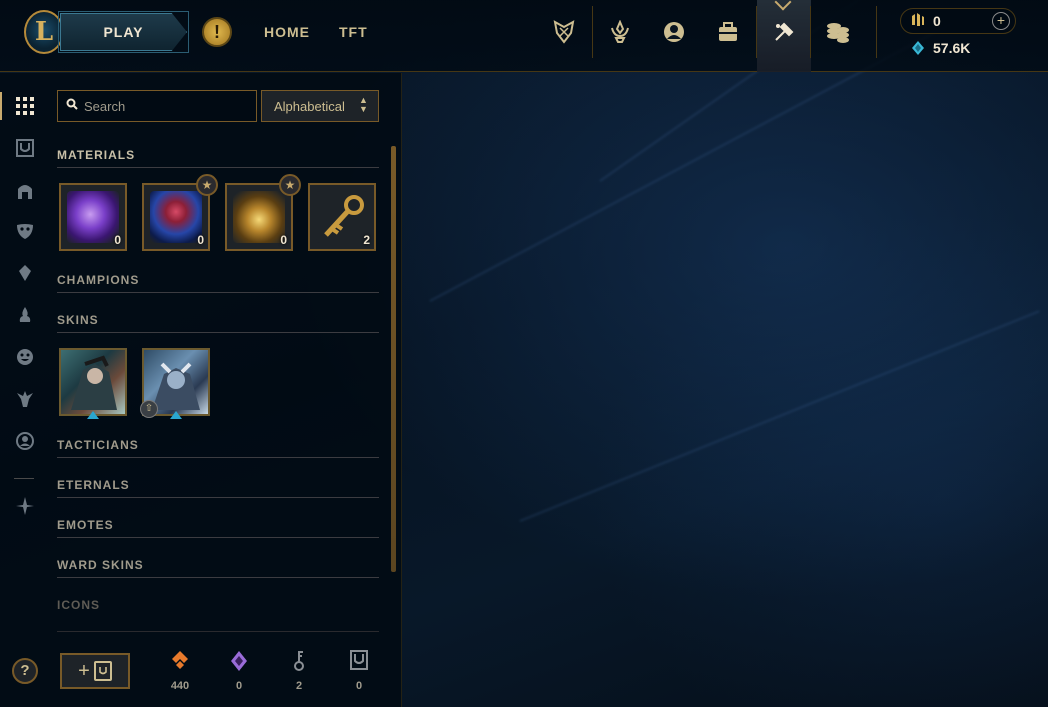  Describe the element at coordinates (180, 686) in the screenshot. I see `orange-essence-value: 440` at that location.